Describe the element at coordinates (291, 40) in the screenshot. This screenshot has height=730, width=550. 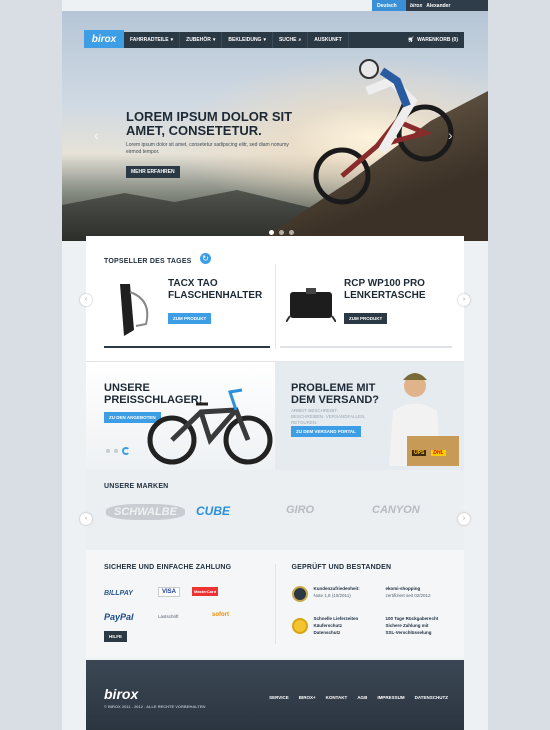
I see `nav-suche: SUCHE ⌕` at that location.